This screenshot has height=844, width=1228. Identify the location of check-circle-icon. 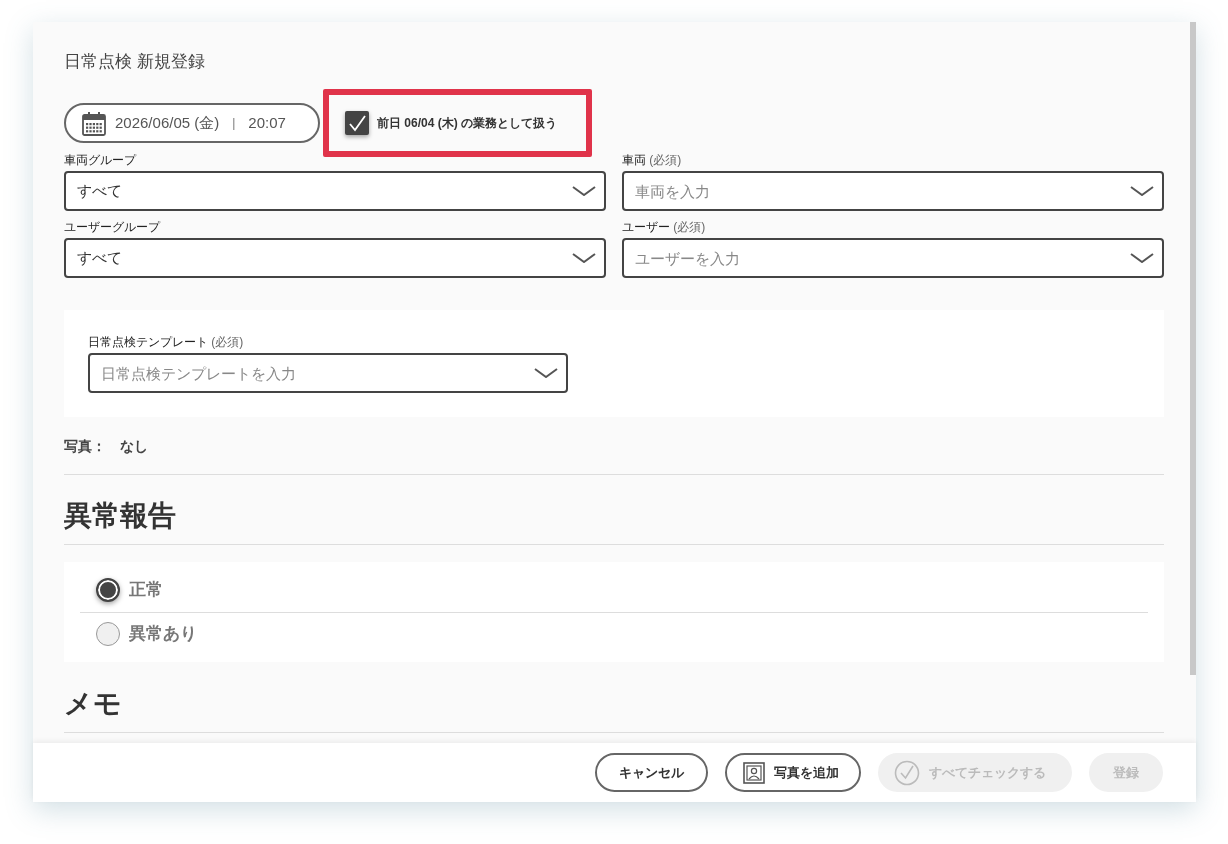
(907, 772).